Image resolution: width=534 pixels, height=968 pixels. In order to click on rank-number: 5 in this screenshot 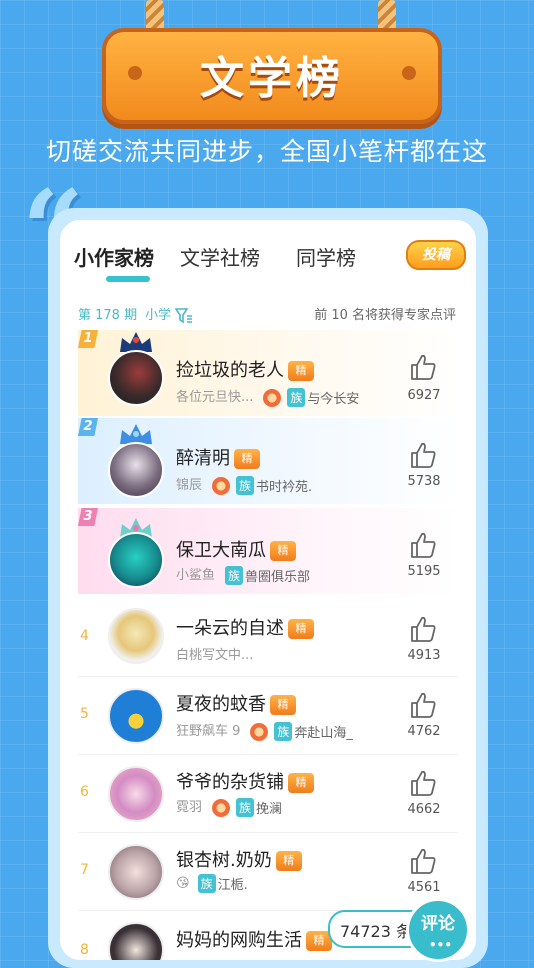, I will do `click(84, 714)`.